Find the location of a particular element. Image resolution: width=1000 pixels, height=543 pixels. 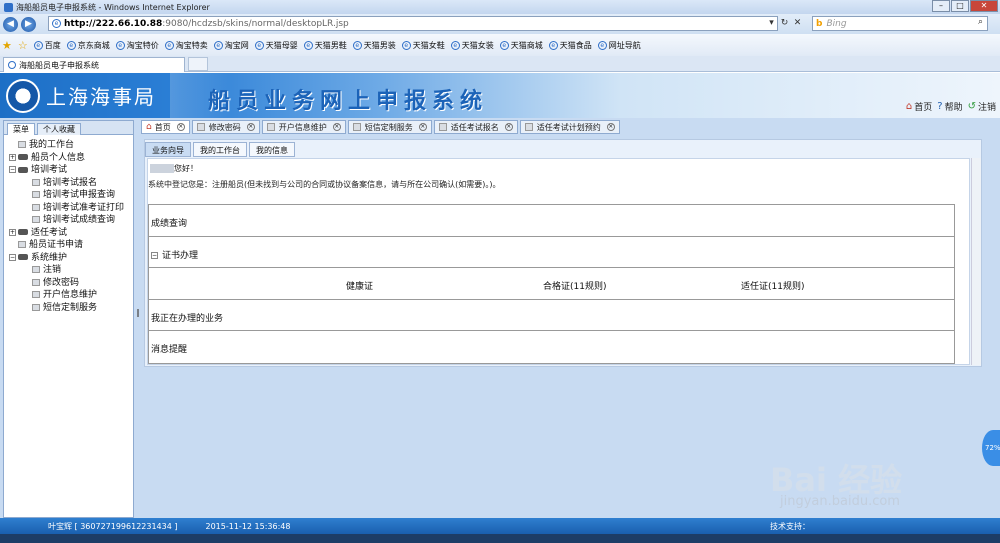

table-row: 我正在办理的业务 is located at coordinates (551, 315).